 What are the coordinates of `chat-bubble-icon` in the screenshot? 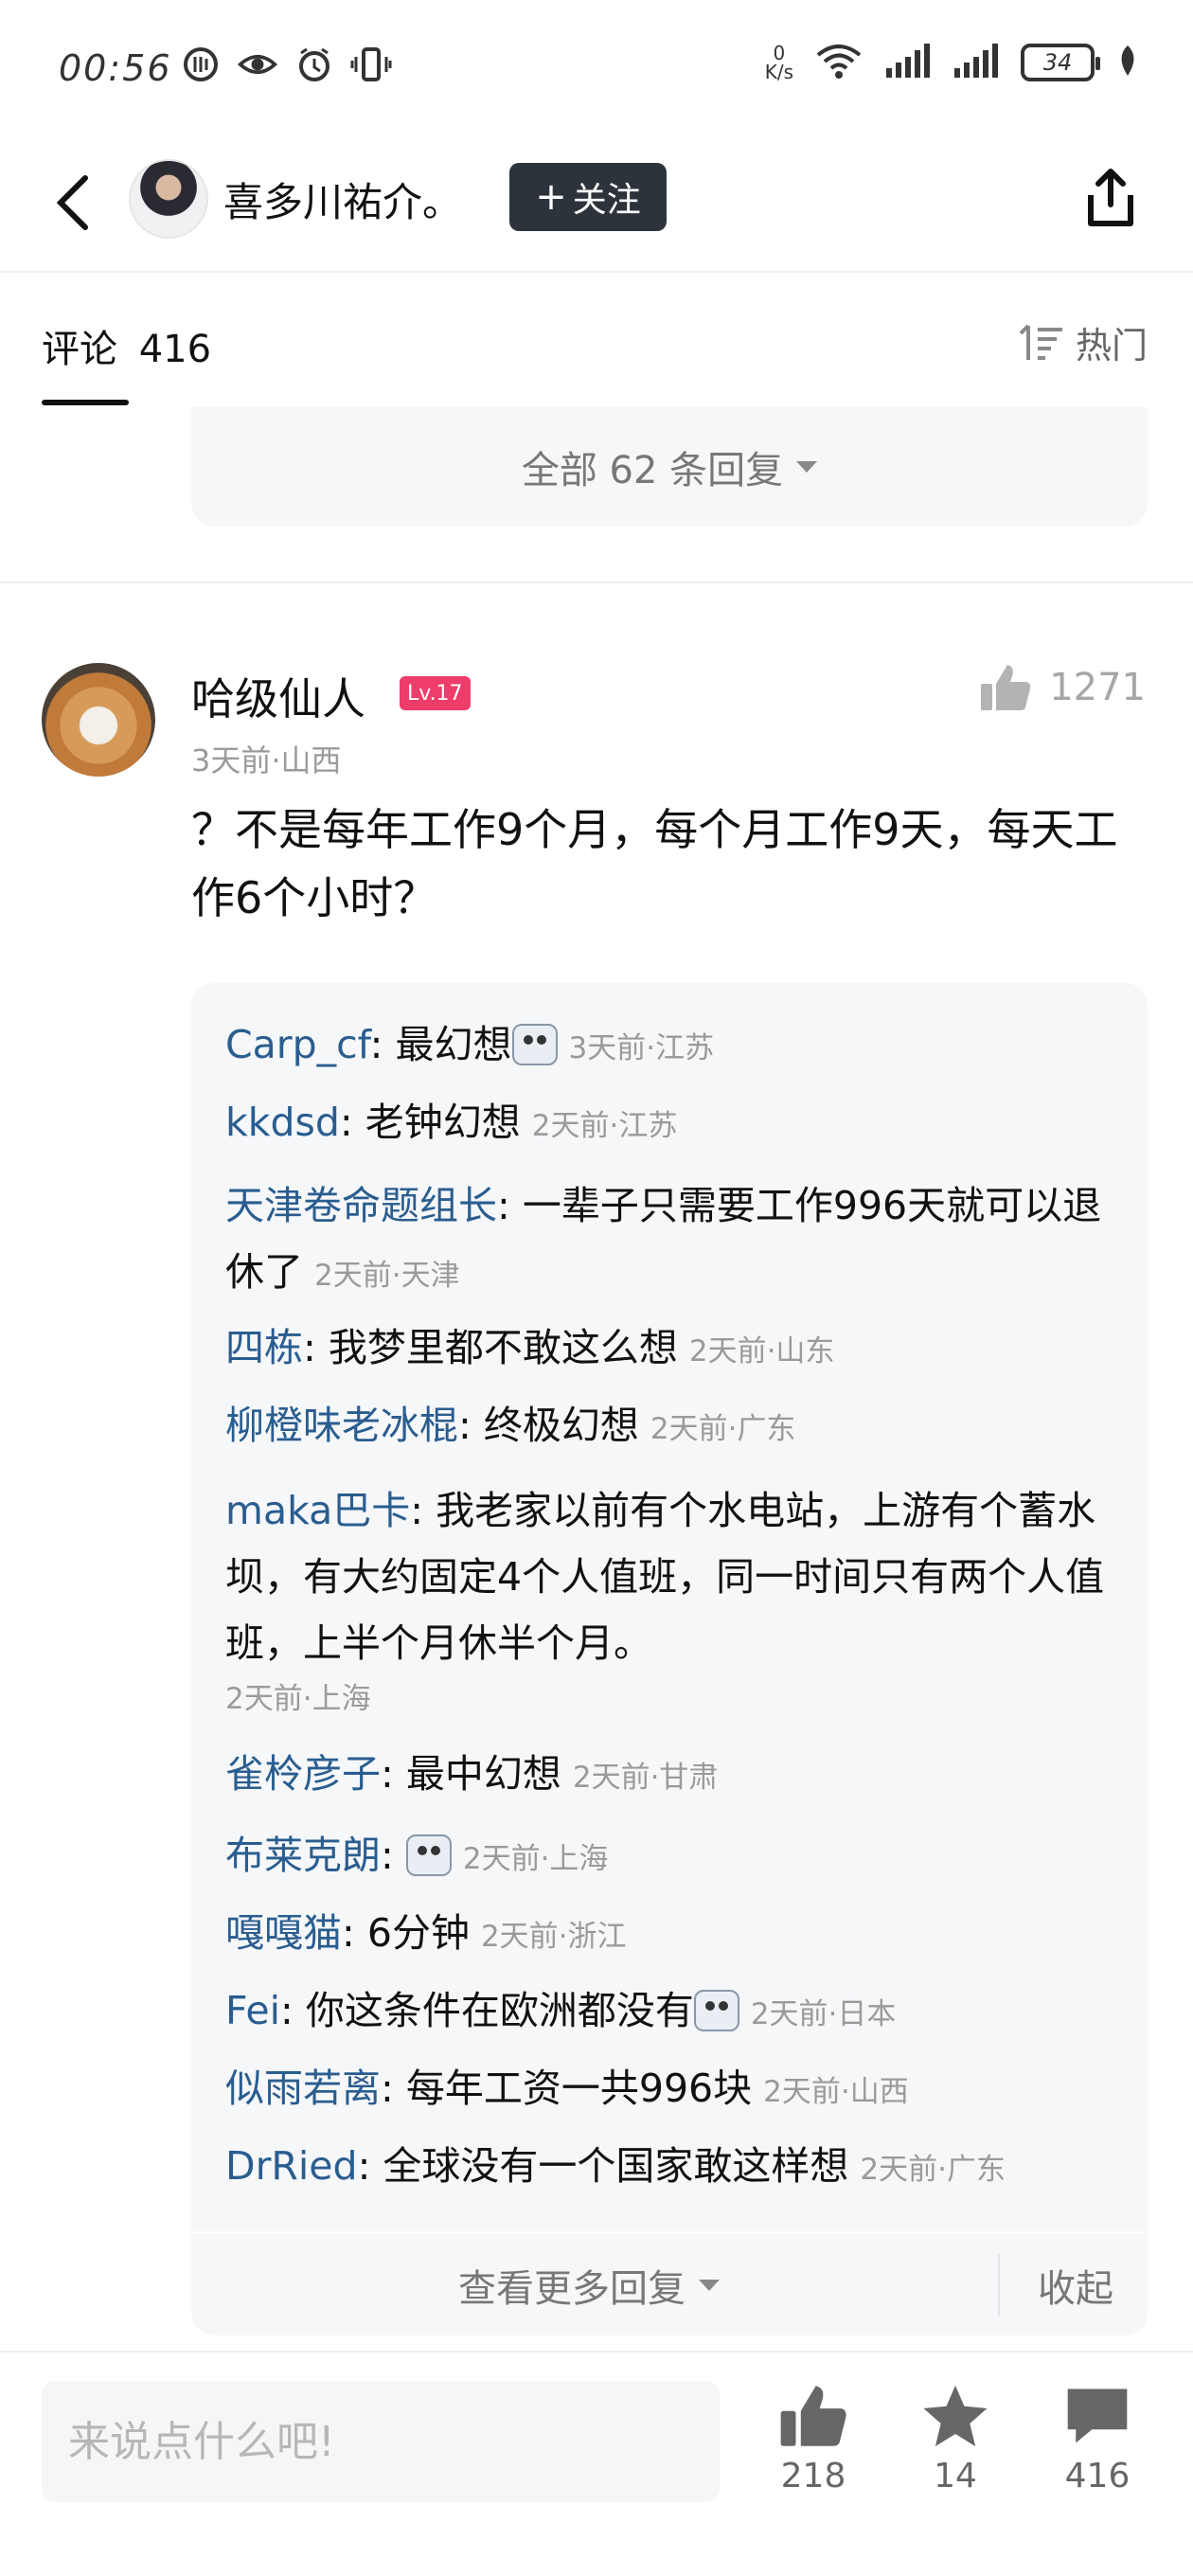 It's located at (1097, 2415).